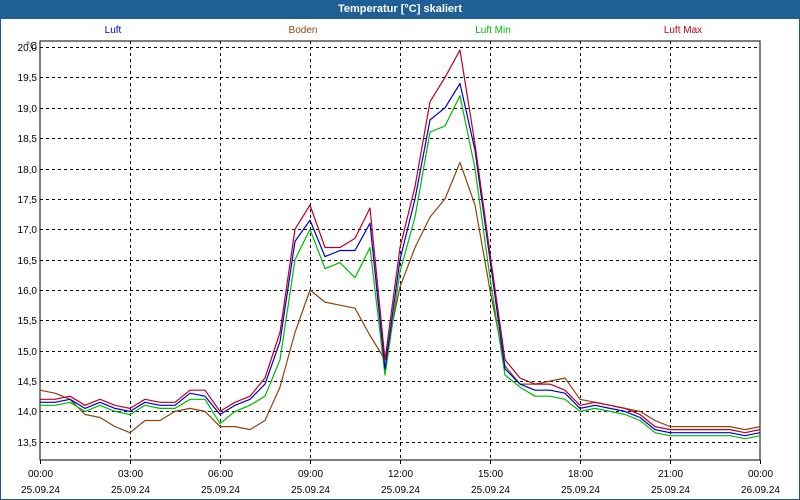 The height and width of the screenshot is (500, 800). I want to click on y-tick-label: 17,5, so click(28, 200).